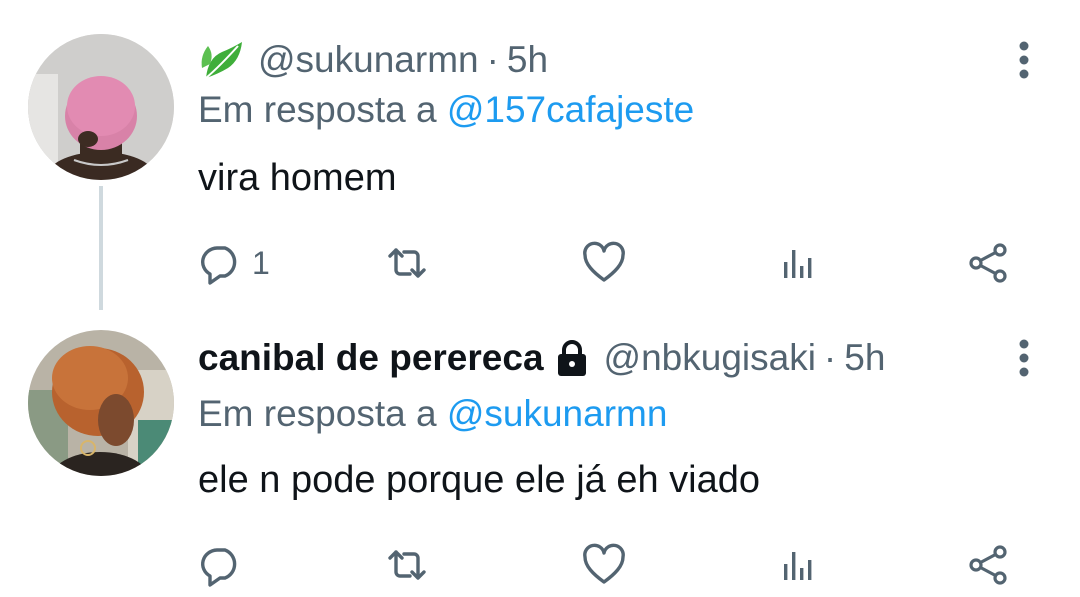 The height and width of the screenshot is (597, 1080). Describe the element at coordinates (570, 109) in the screenshot. I see `reply-mention-link: @157cafajeste` at that location.